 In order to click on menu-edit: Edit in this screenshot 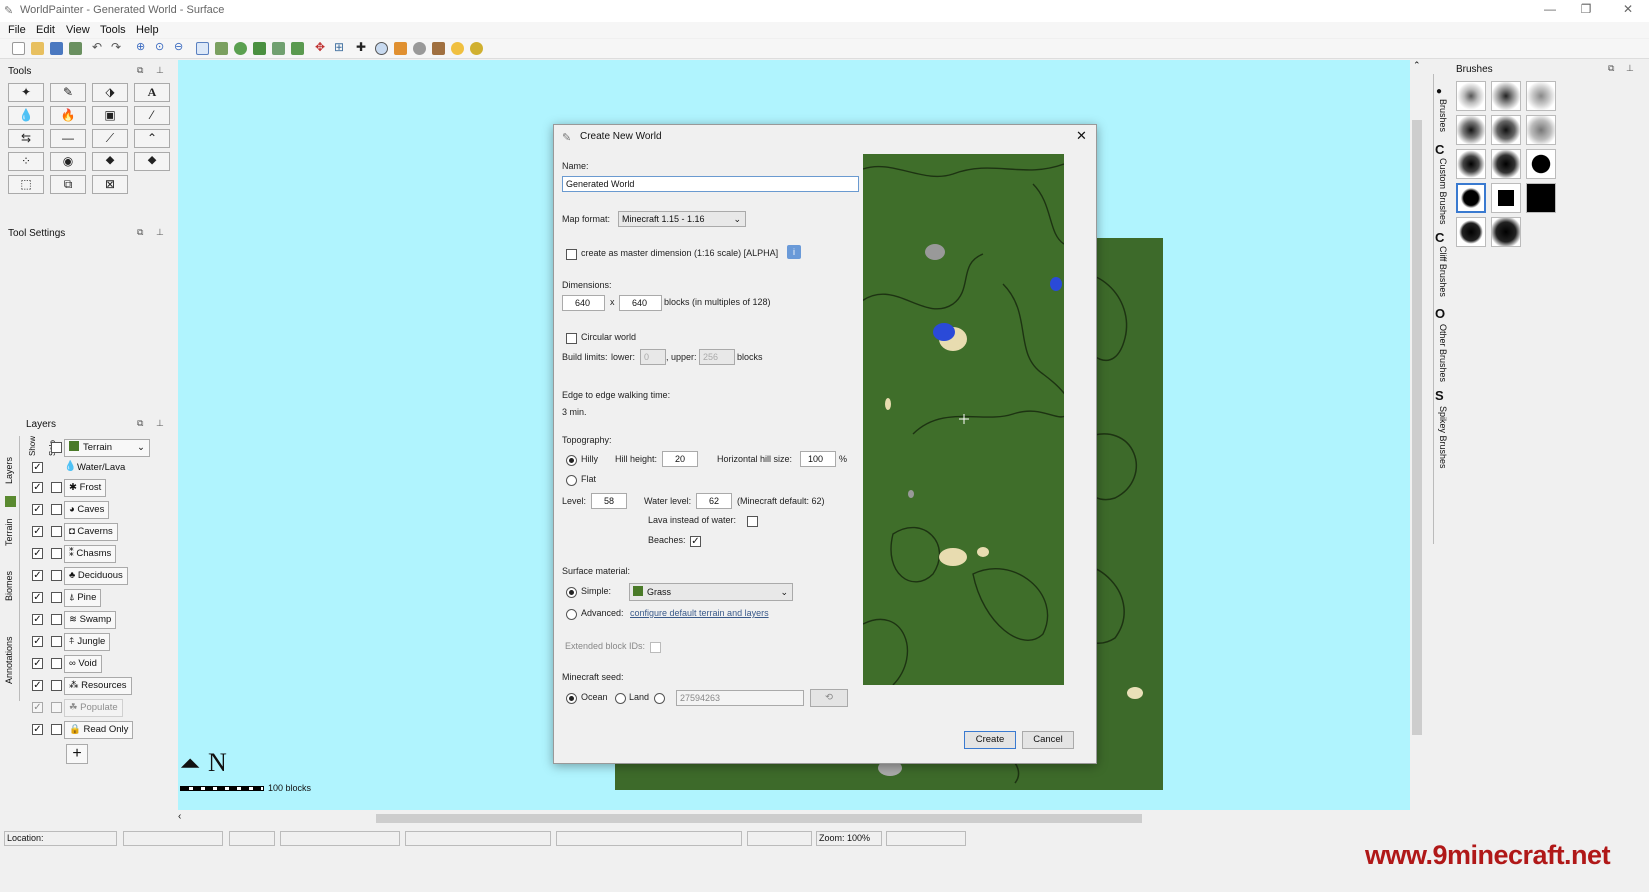, I will do `click(45, 30)`.